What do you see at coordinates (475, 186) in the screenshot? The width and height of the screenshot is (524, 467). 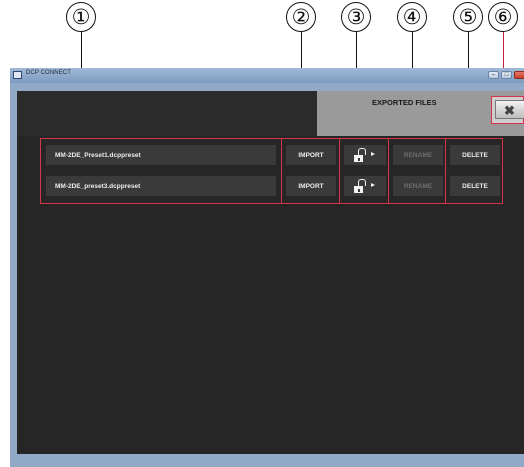 I see `delete-button-row-2: DELETE` at bounding box center [475, 186].